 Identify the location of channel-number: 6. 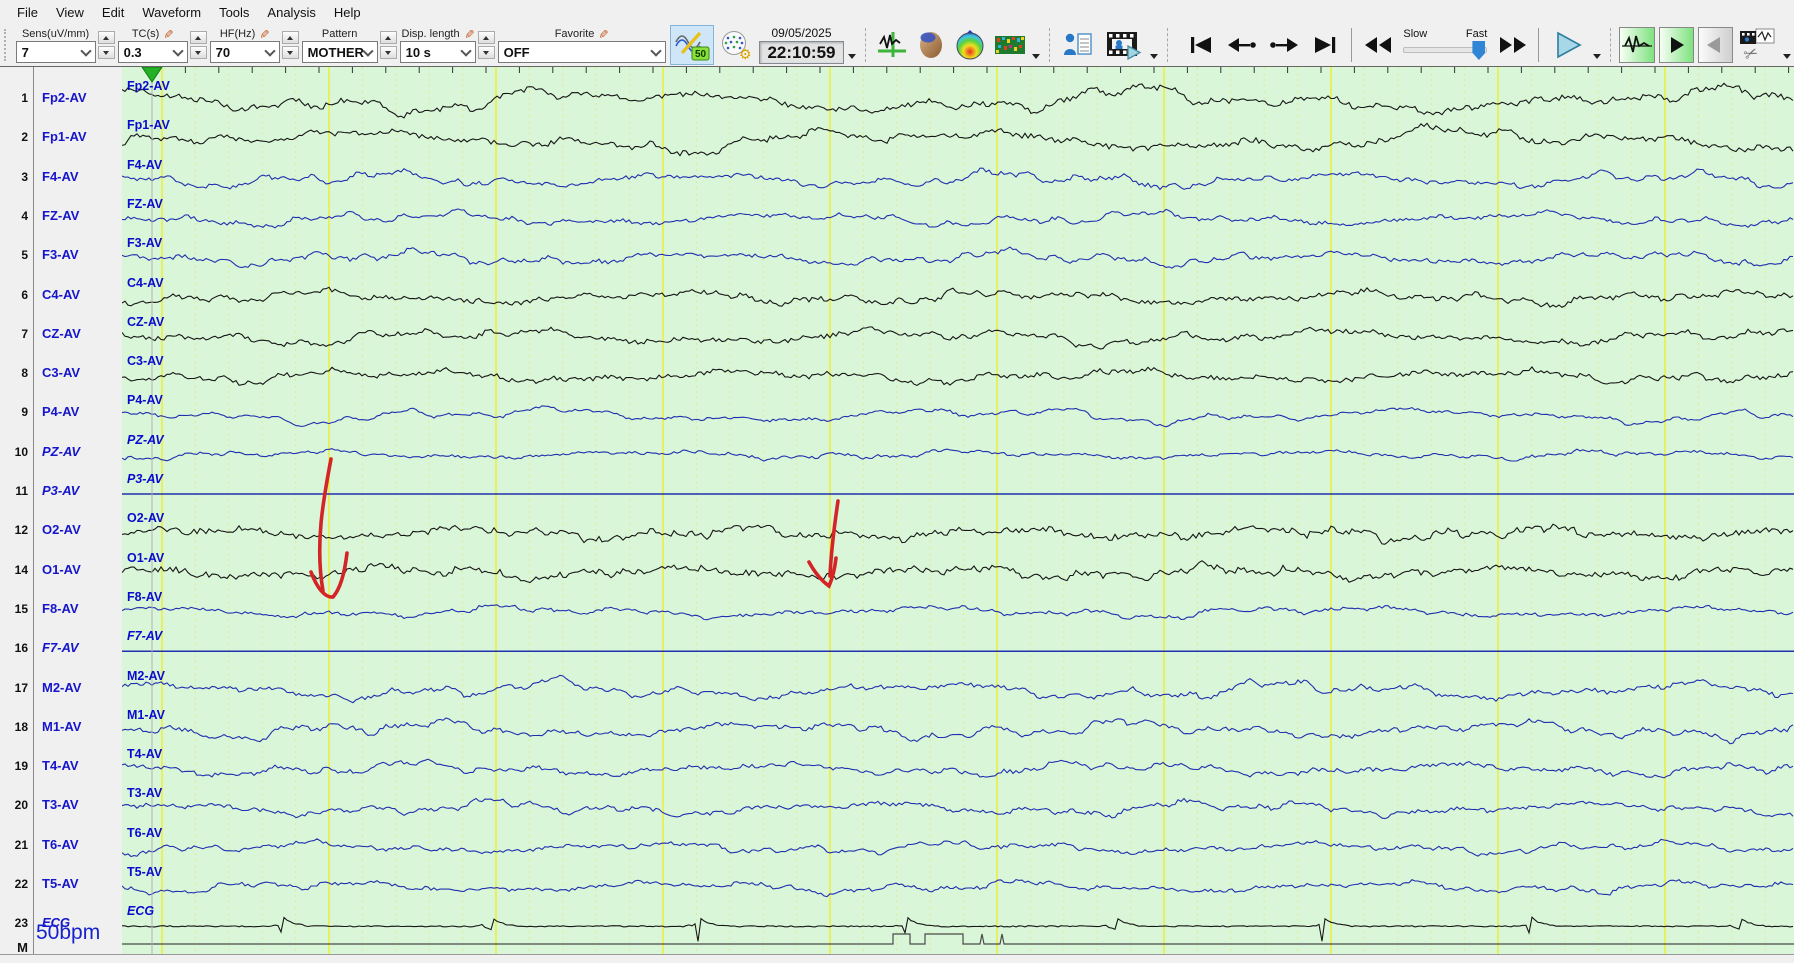
(24, 294).